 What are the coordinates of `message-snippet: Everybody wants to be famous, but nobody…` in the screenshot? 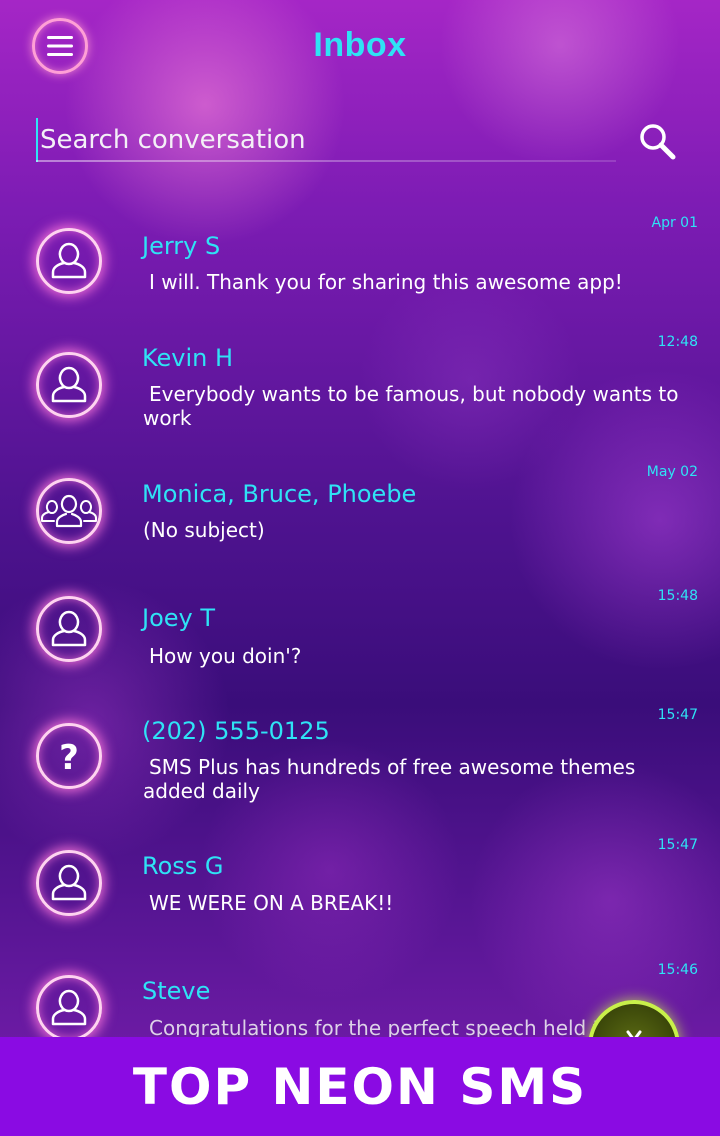 It's located at (411, 406).